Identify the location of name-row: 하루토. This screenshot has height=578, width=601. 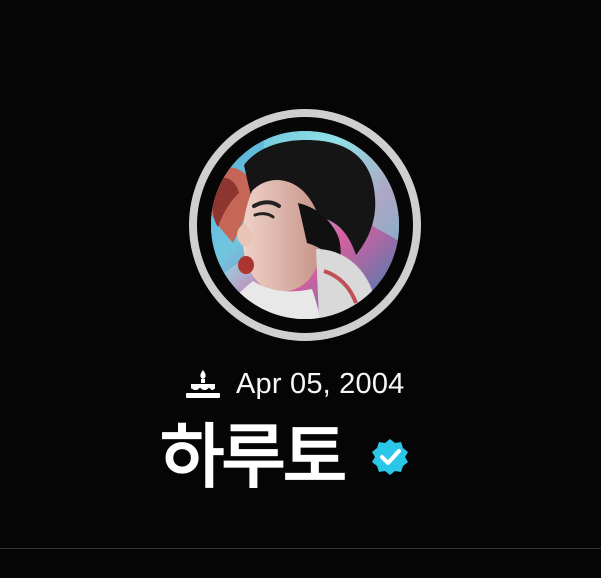
(310, 457).